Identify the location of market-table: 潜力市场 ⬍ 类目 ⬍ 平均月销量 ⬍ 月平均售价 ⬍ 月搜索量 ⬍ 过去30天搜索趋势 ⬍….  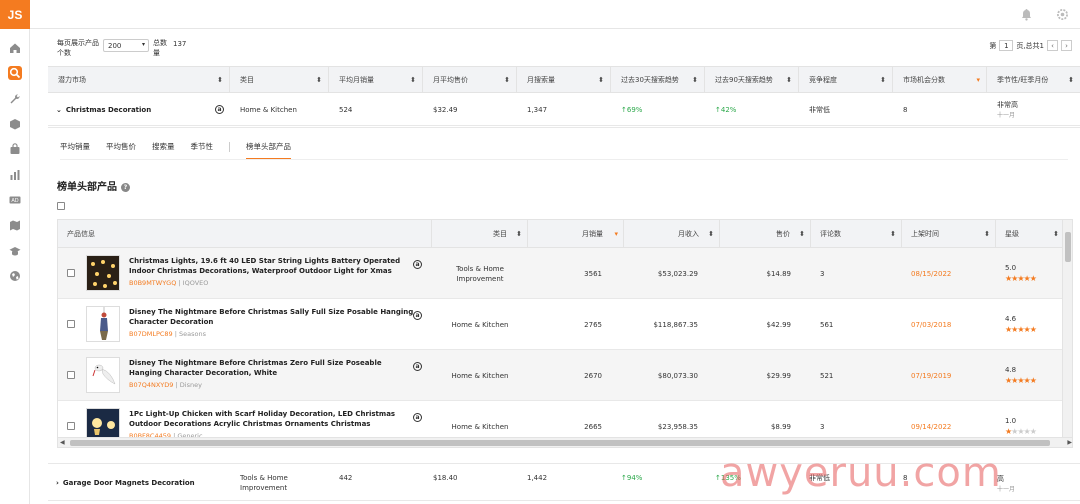
(564, 96).